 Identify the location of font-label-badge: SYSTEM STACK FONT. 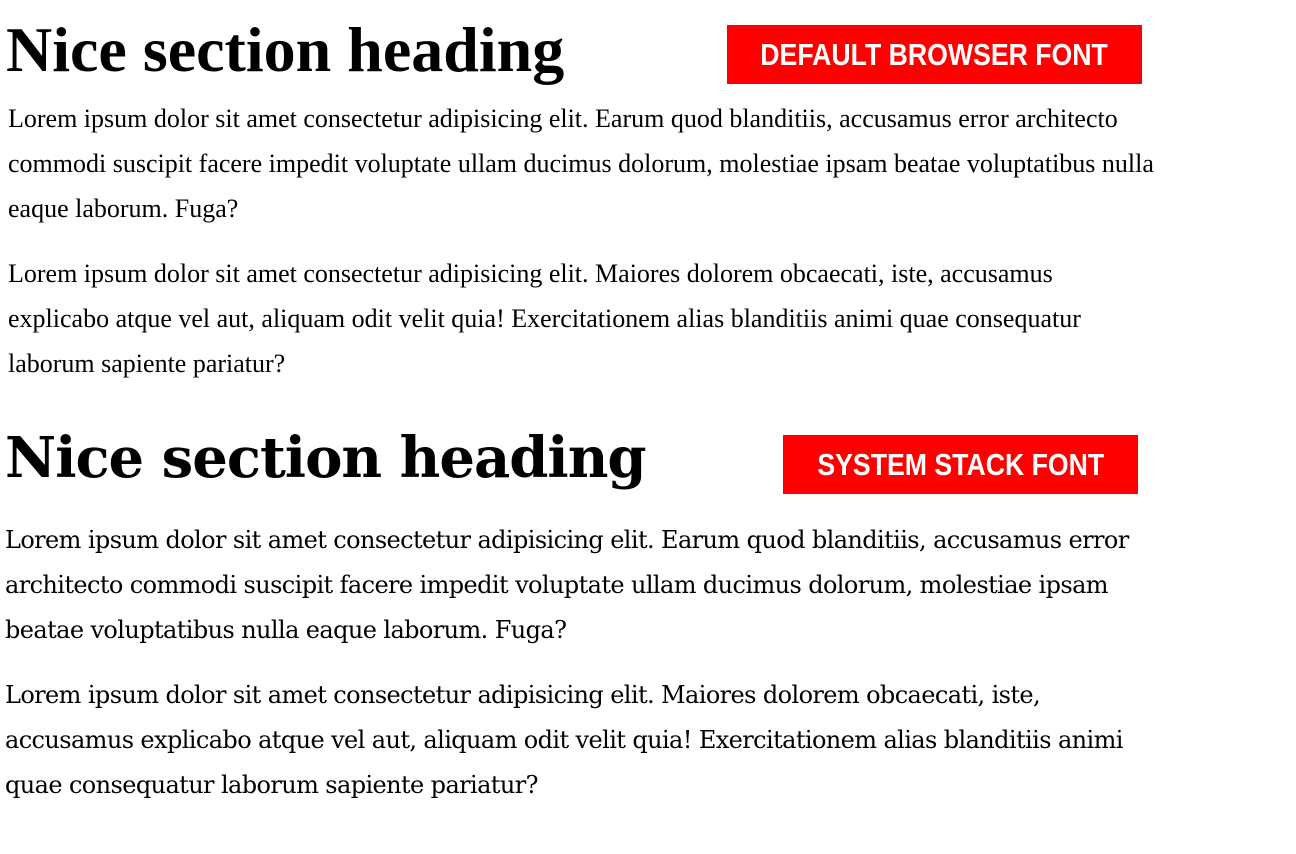
(960, 464).